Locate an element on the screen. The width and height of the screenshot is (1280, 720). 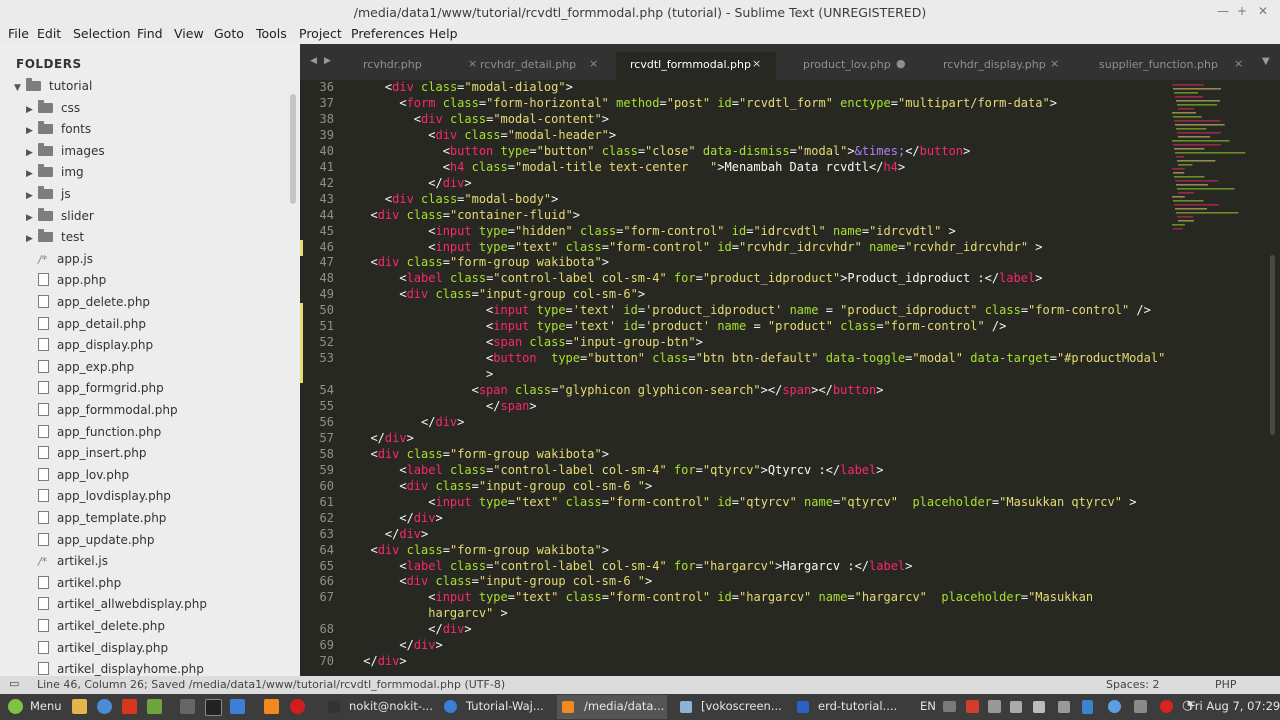
tree-folder-item: ▶ slider is located at coordinates (60, 218).